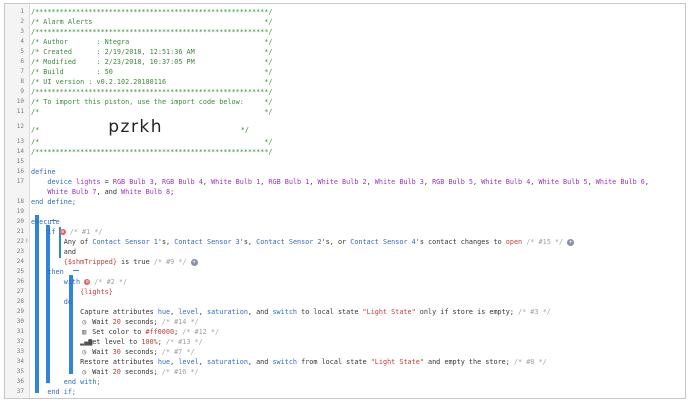 Image resolution: width=690 pixels, height=402 pixels. What do you see at coordinates (62, 242) in the screenshot?
I see `code-token: Any of` at bounding box center [62, 242].